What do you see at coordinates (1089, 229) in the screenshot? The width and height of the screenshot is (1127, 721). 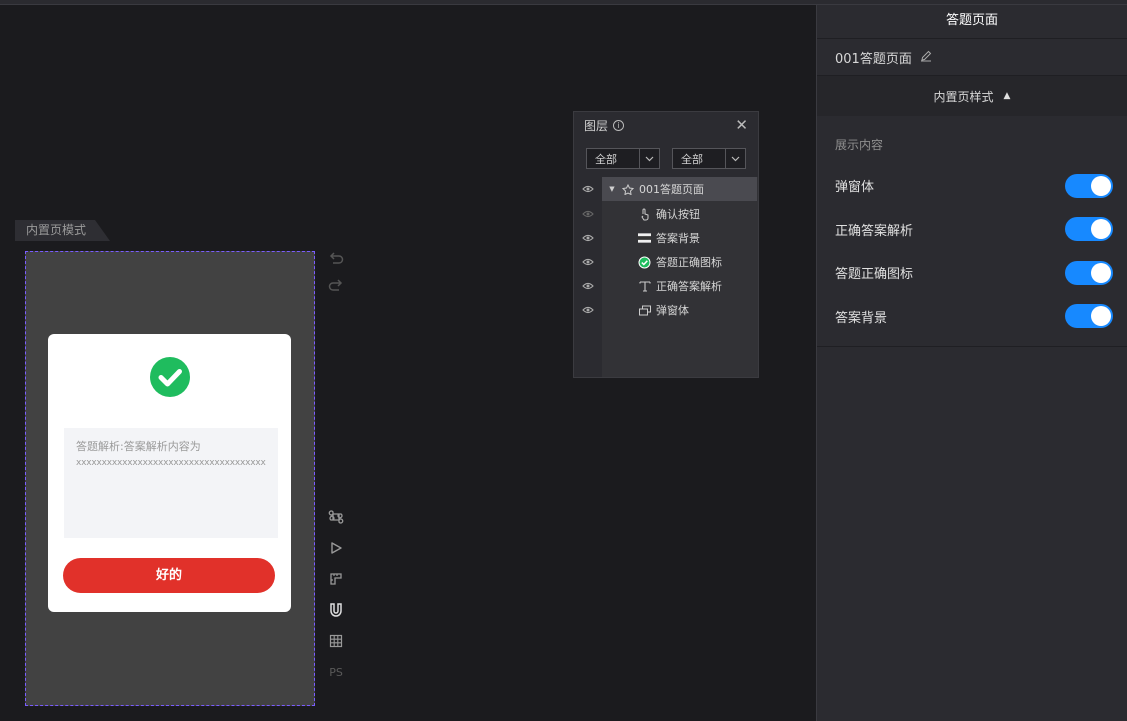 I see `toggle-answer-analysis` at bounding box center [1089, 229].